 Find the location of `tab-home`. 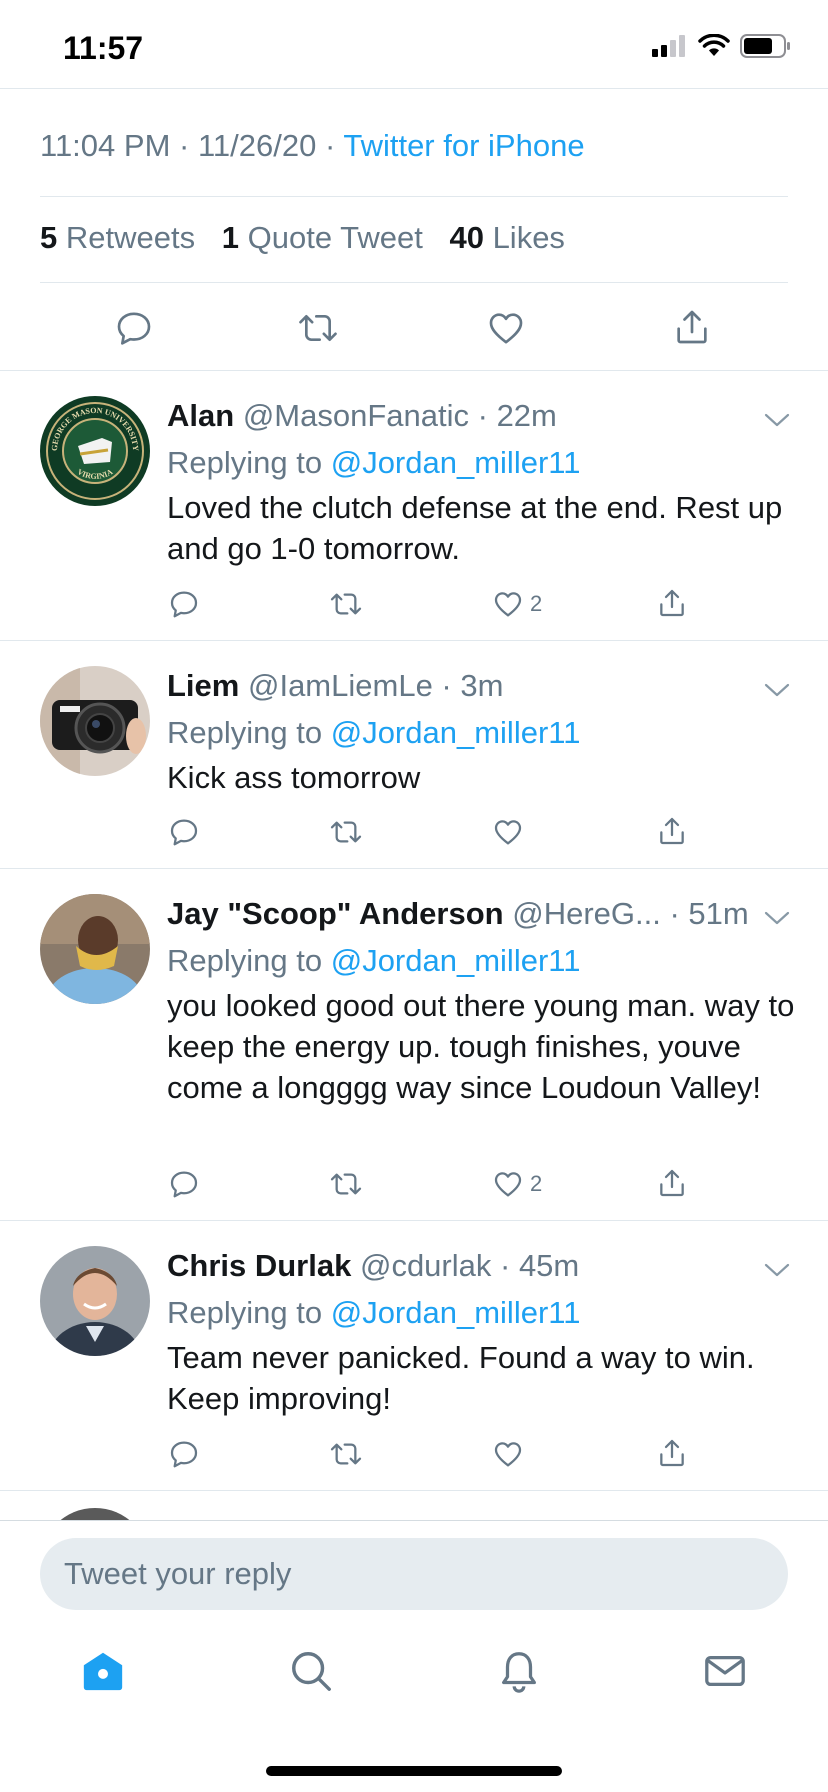

tab-home is located at coordinates (103, 1673).